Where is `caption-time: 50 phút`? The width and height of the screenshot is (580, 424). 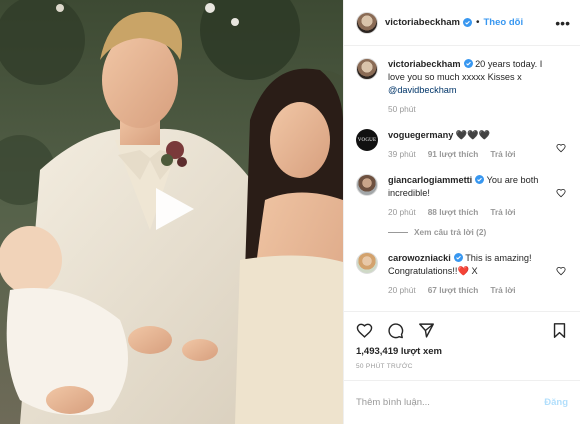
caption-time: 50 phút is located at coordinates (402, 109).